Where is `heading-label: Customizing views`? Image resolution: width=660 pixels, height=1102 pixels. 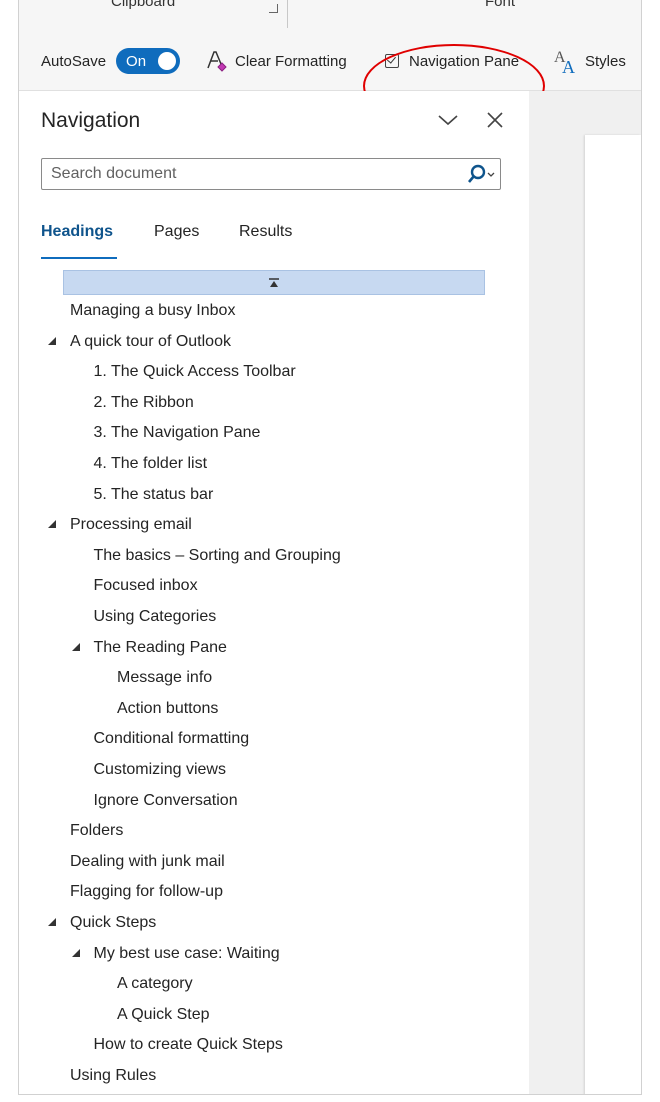 heading-label: Customizing views is located at coordinates (159, 769).